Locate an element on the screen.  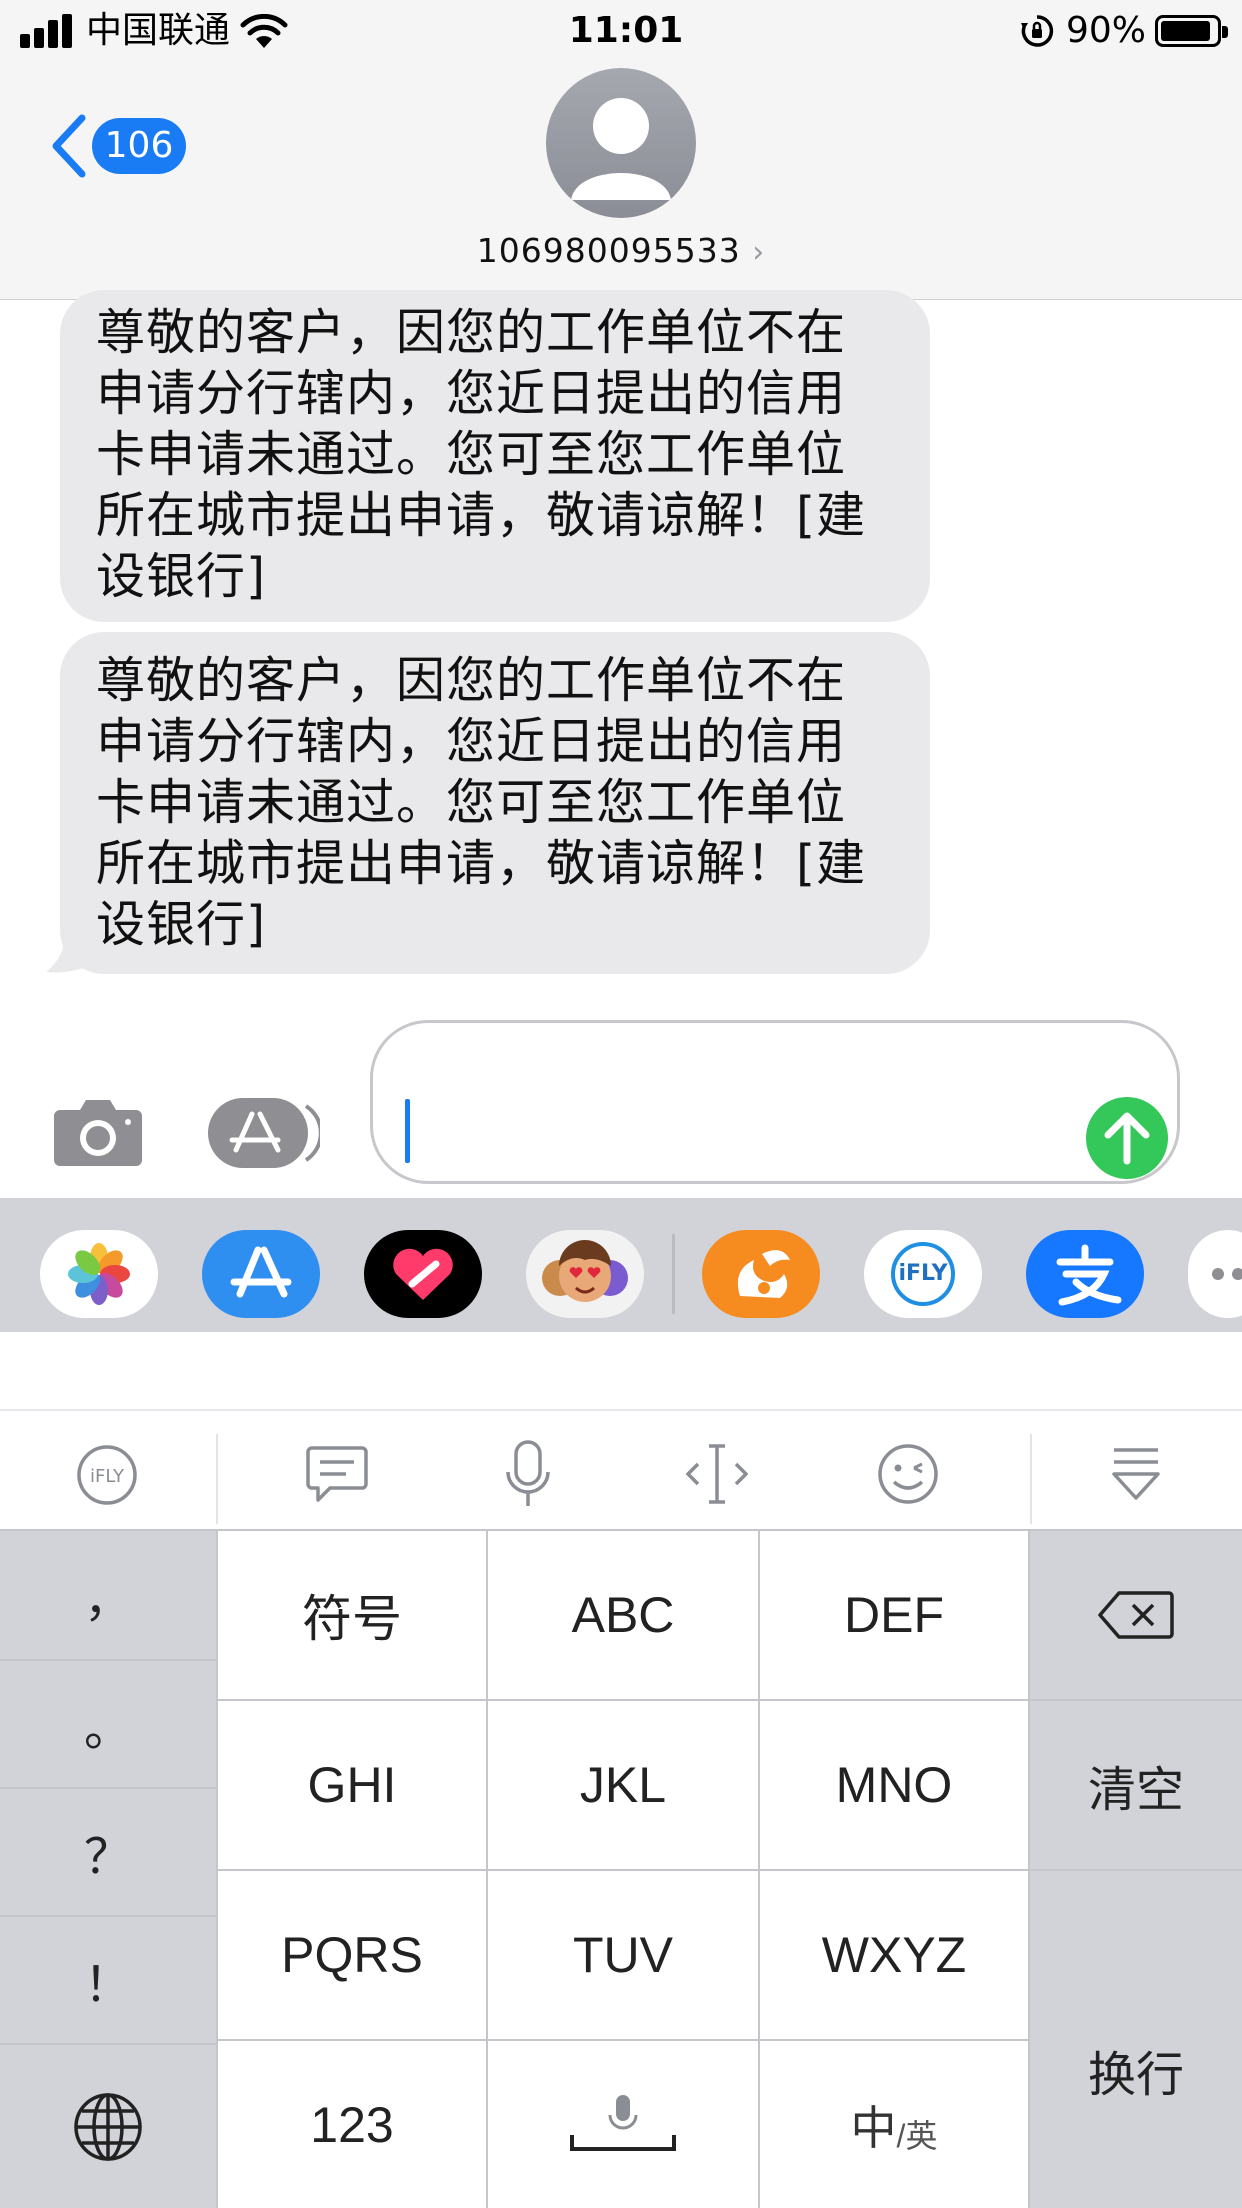
ifly-logo-icon: iFLY is located at coordinates (107, 1475).